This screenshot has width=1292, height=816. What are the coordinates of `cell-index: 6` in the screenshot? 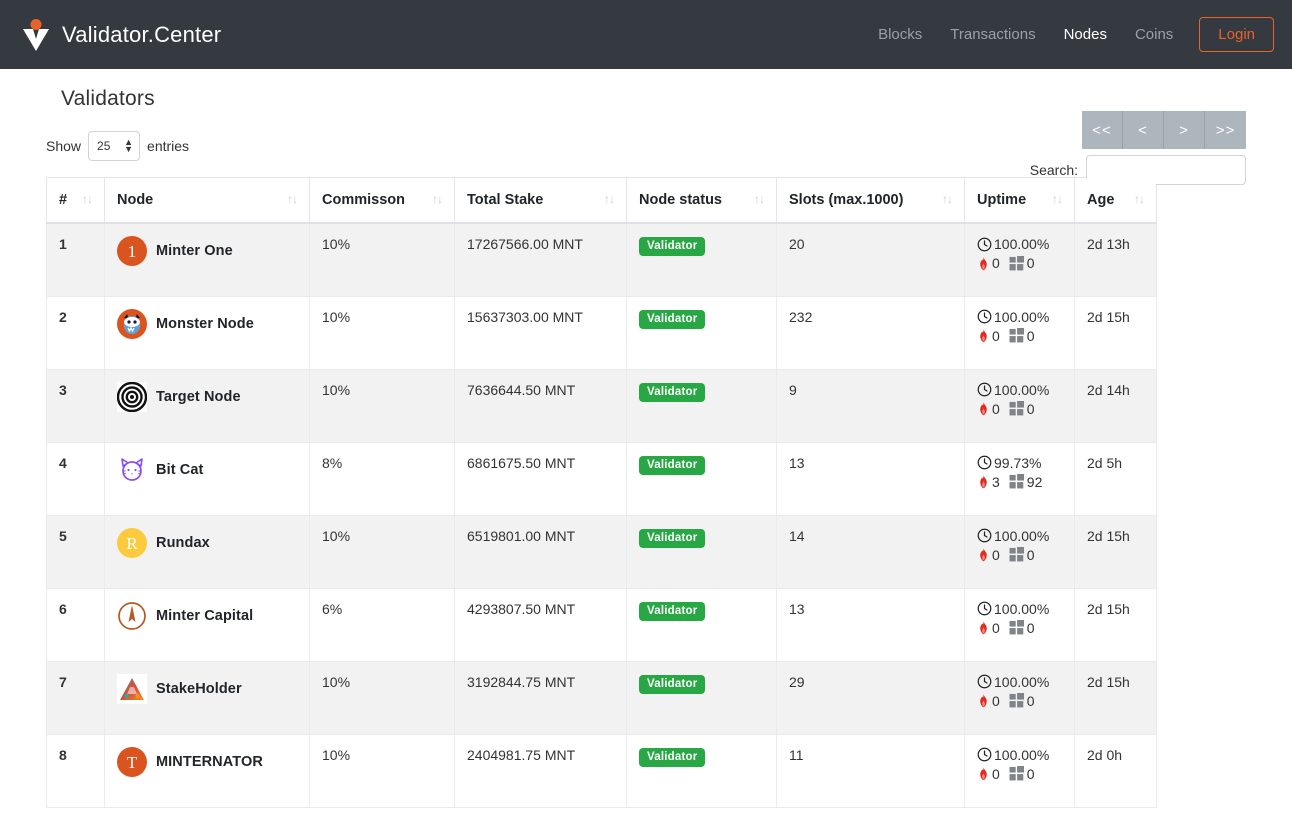 It's located at (75, 624).